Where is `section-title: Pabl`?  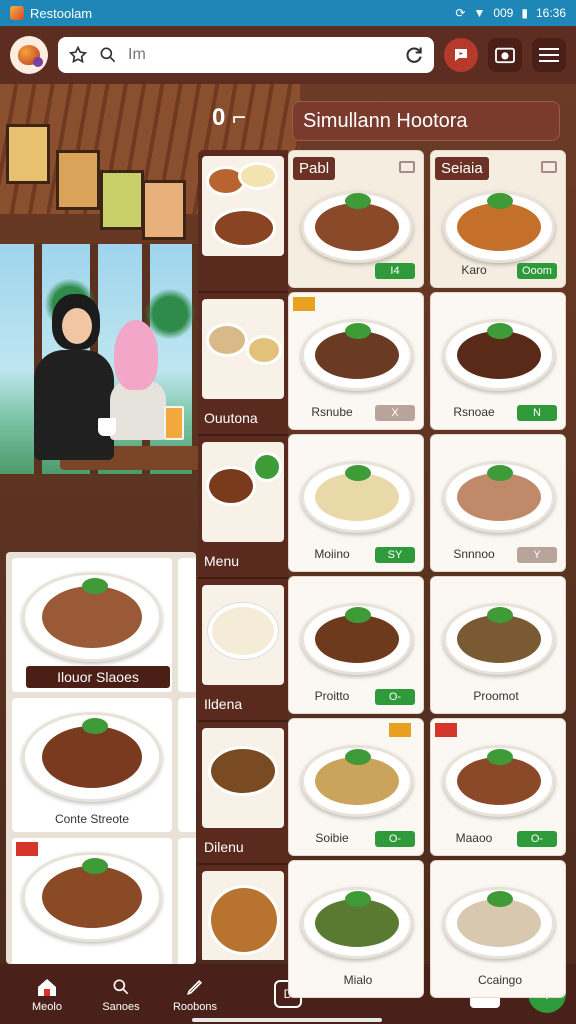 section-title: Pabl is located at coordinates (314, 168).